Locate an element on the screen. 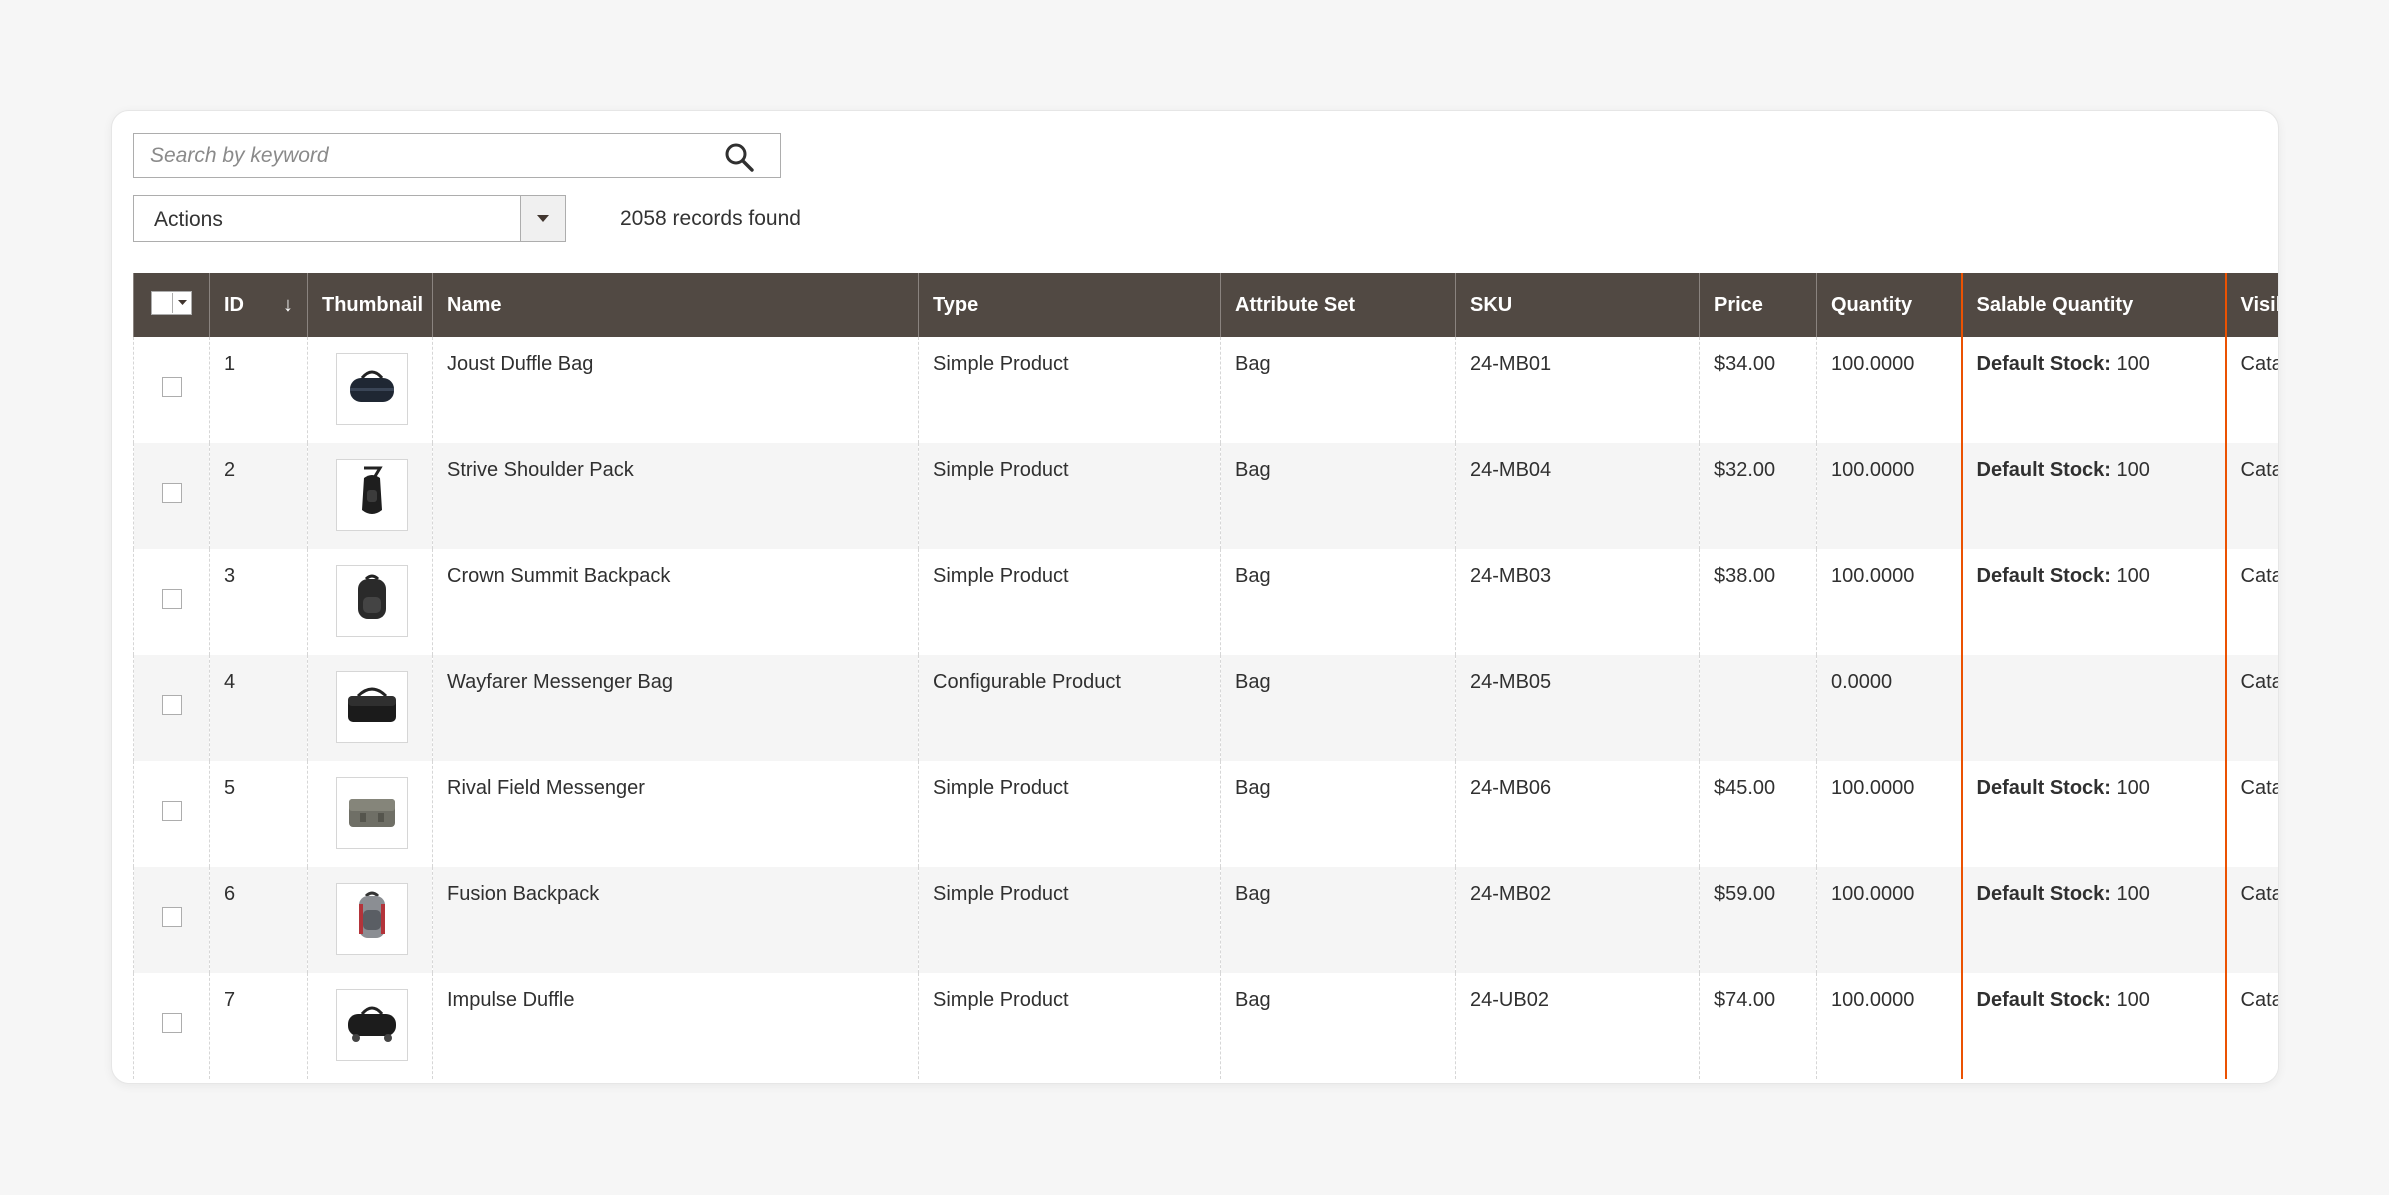 This screenshot has width=2389, height=1195. cell-id: 6 is located at coordinates (258, 920).